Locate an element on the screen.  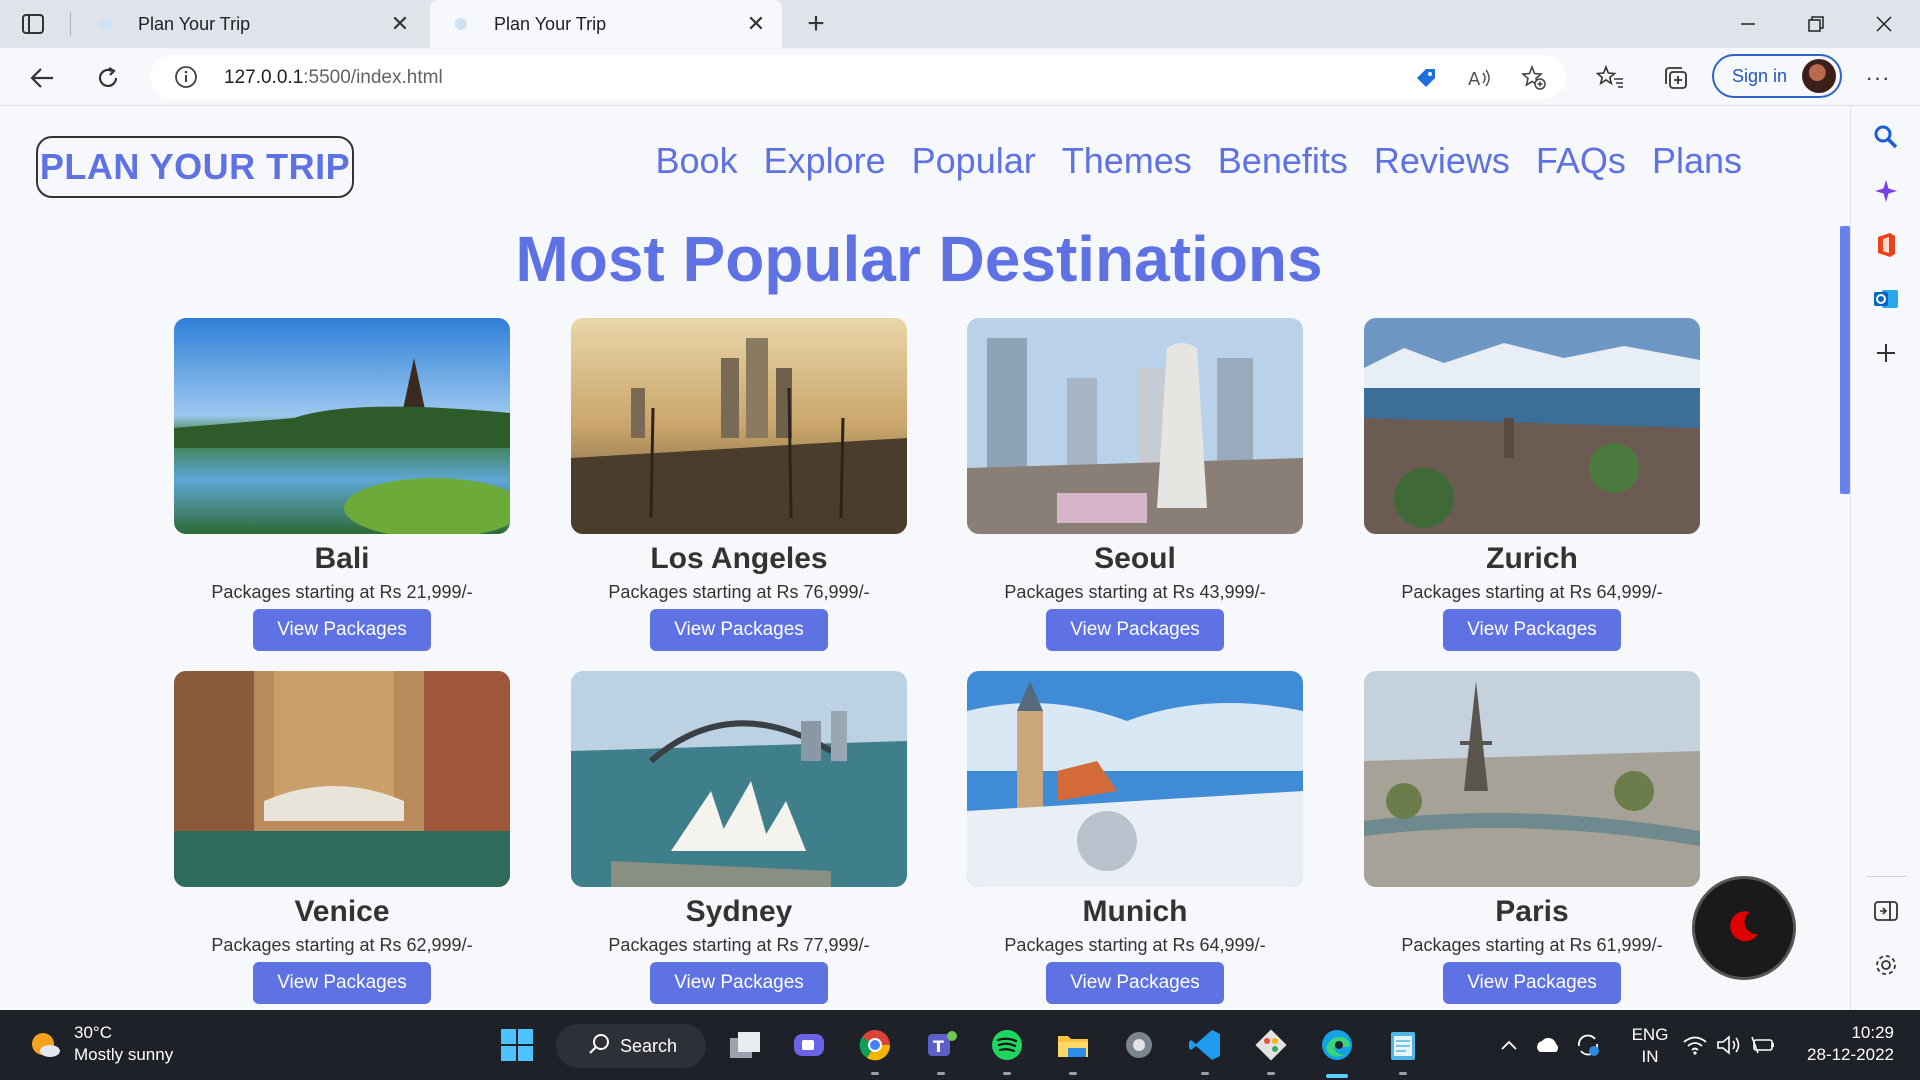
notepad-icon is located at coordinates (1403, 1045).